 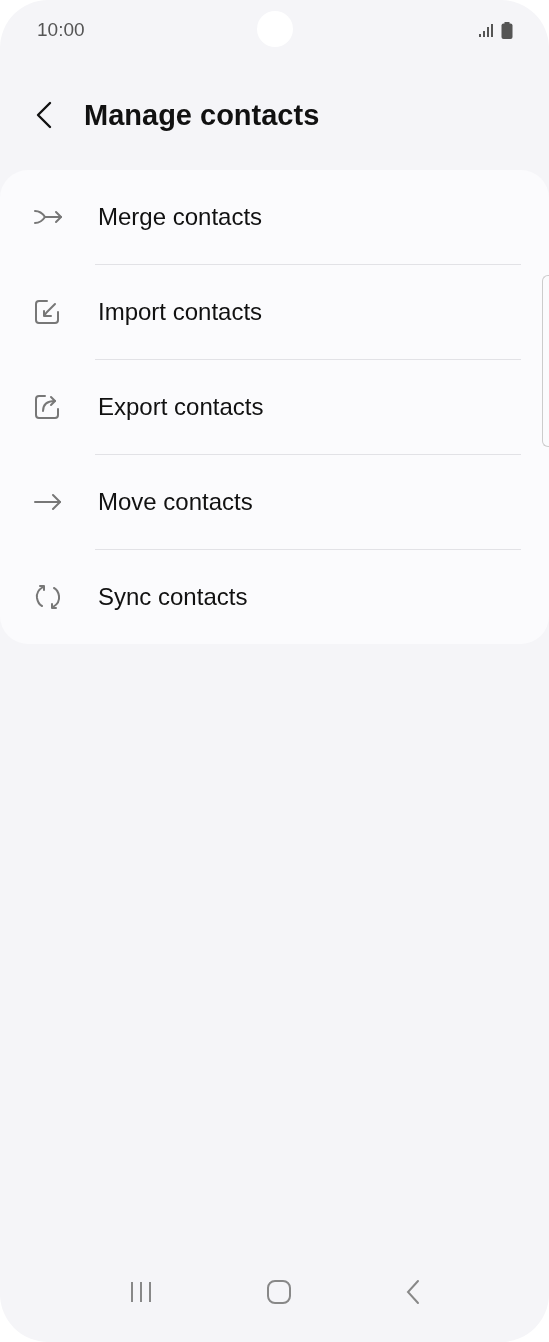 I want to click on page-title: Manage contacts, so click(x=202, y=115).